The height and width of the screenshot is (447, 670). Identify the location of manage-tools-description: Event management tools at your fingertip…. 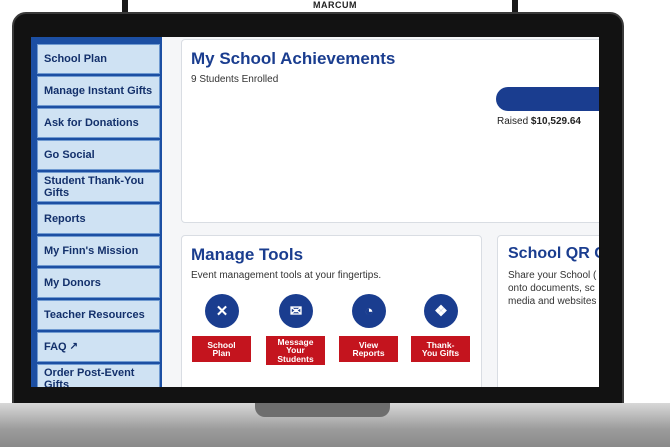
(286, 275).